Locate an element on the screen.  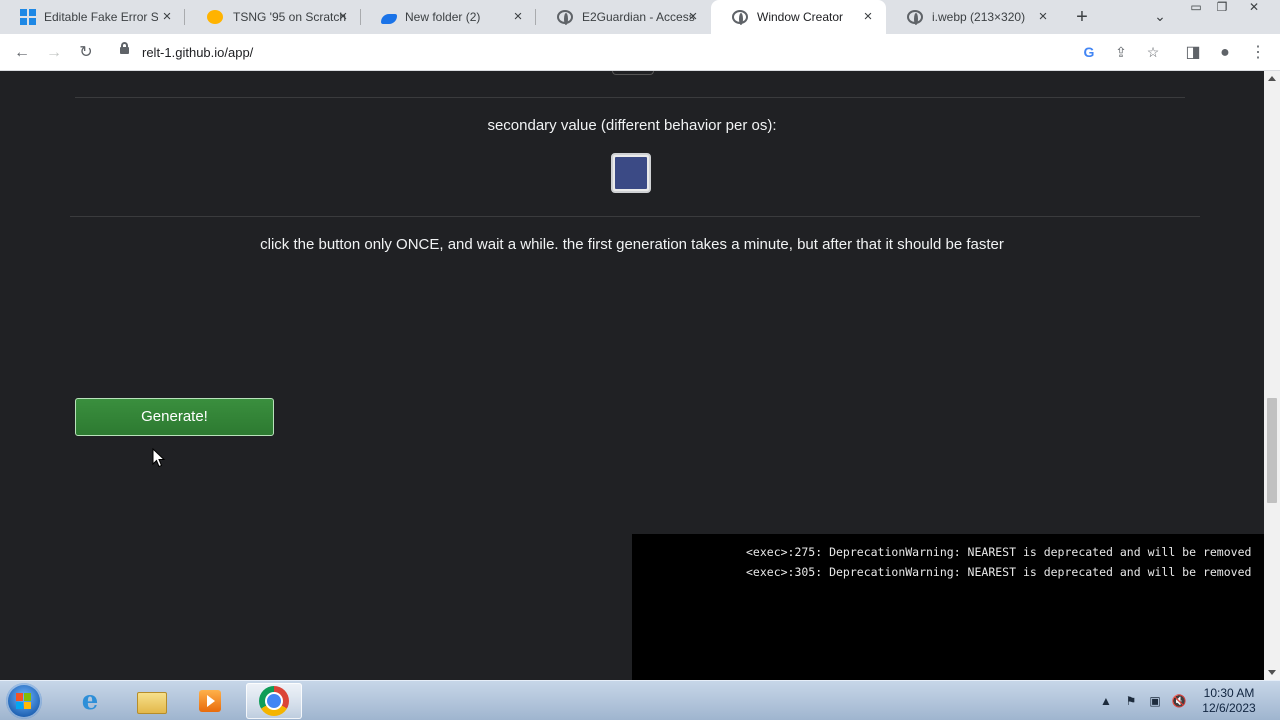
back-button: ← is located at coordinates (22, 53).